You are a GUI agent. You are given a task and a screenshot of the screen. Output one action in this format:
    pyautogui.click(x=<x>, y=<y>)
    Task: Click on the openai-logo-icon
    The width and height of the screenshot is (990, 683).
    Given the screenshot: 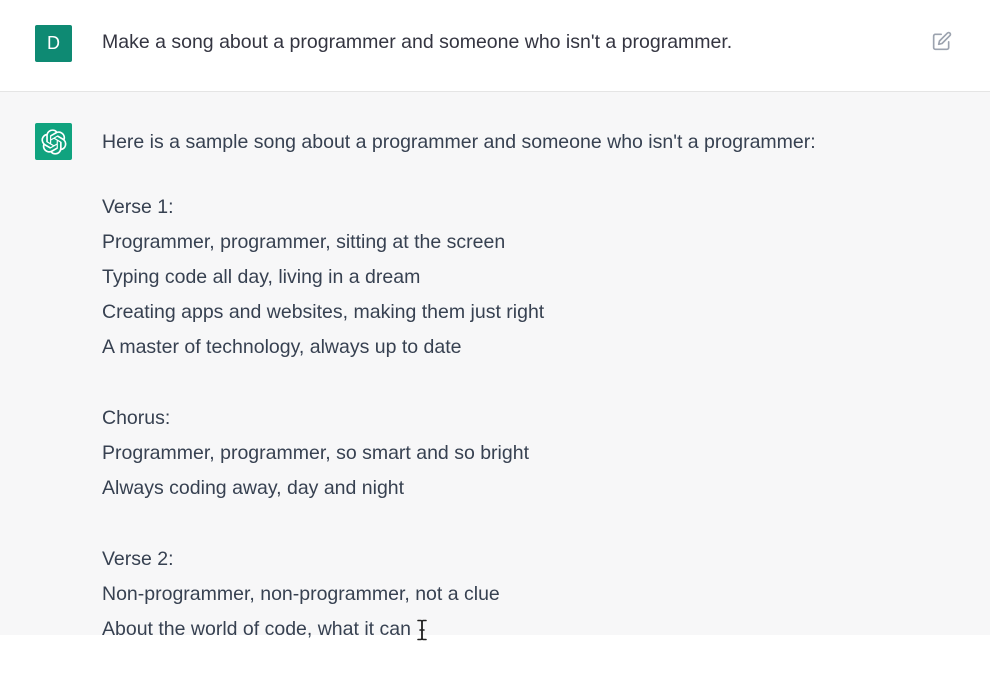 What is the action you would take?
    pyautogui.click(x=53, y=141)
    